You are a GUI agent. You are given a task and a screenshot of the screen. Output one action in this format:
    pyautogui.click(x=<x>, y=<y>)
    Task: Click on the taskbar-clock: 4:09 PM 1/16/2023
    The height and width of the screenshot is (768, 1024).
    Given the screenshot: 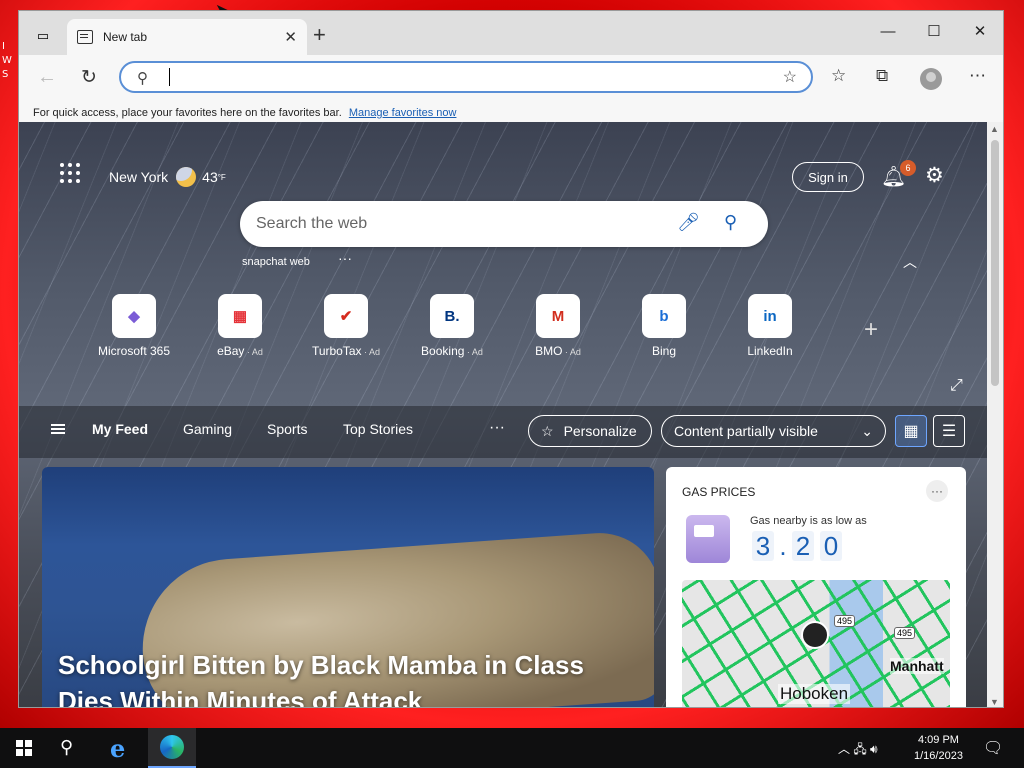 What is the action you would take?
    pyautogui.click(x=938, y=748)
    